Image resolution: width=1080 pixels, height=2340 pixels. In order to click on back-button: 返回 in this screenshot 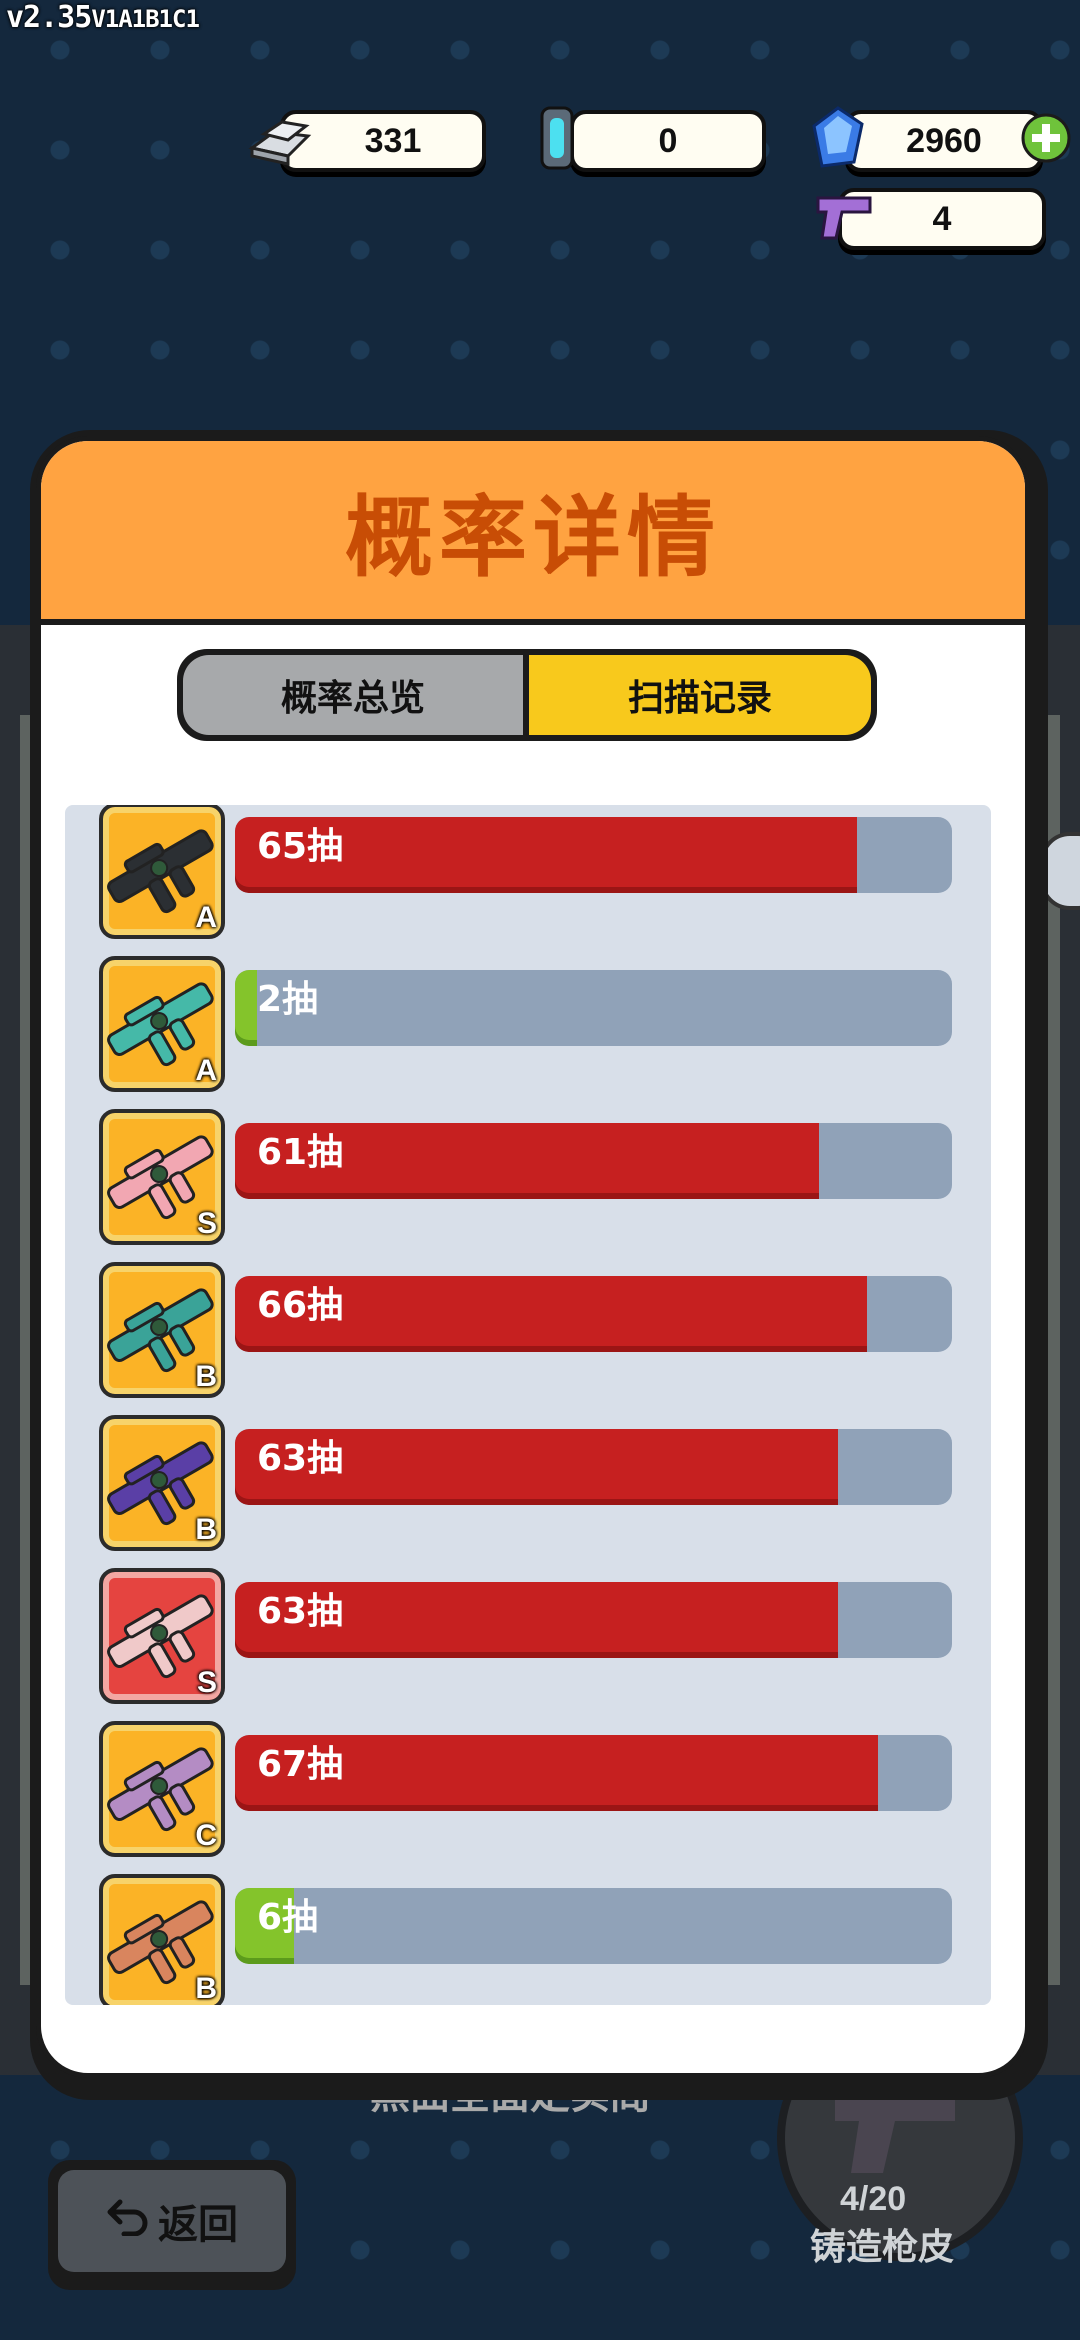, I will do `click(172, 2225)`.